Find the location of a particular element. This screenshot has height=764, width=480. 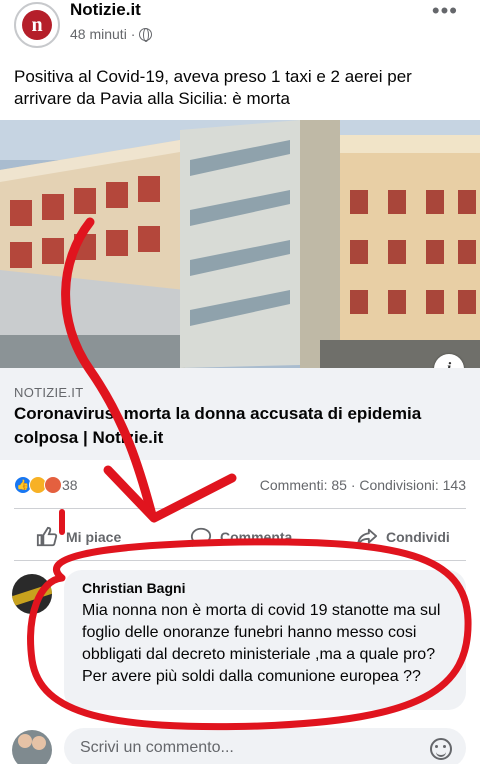

post-meta: 48 minuti · is located at coordinates (111, 34).